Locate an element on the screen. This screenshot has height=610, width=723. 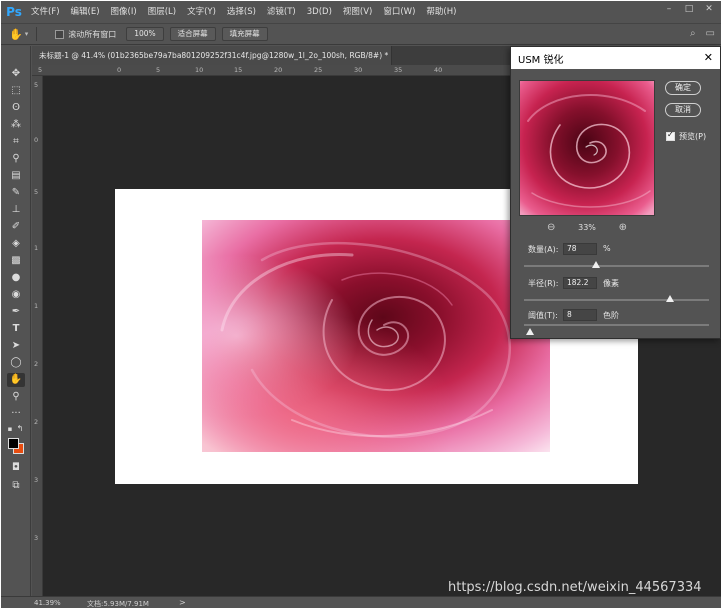
menu-filter: 滤镜(T) is located at coordinates (281, 12).